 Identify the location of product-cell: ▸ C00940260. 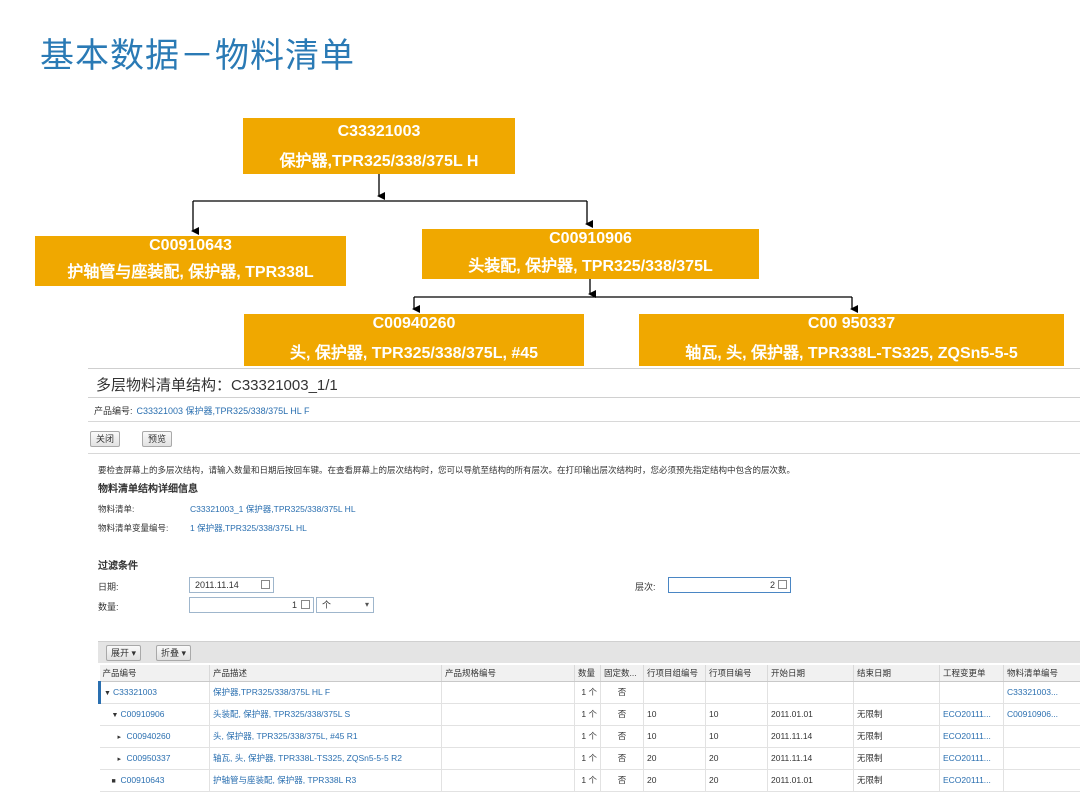
(154, 736).